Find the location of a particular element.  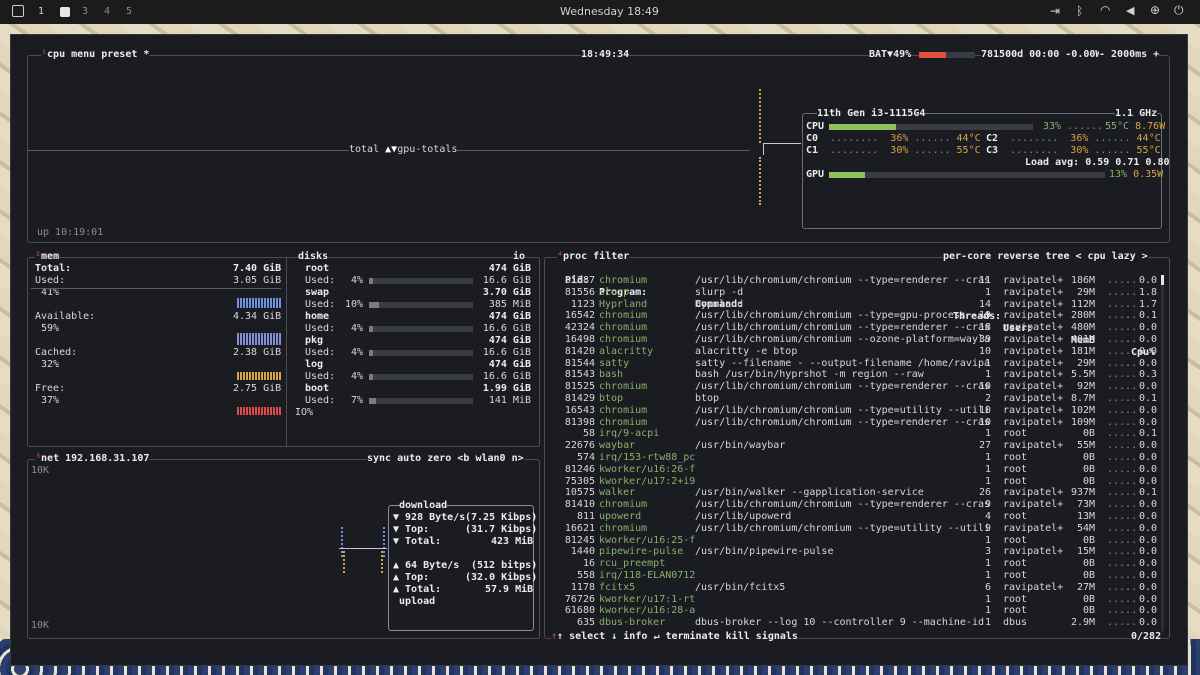

table-row: 574 irq/153-rtw88_pc 1 root 0B..... 0.0 is located at coordinates (854, 458).